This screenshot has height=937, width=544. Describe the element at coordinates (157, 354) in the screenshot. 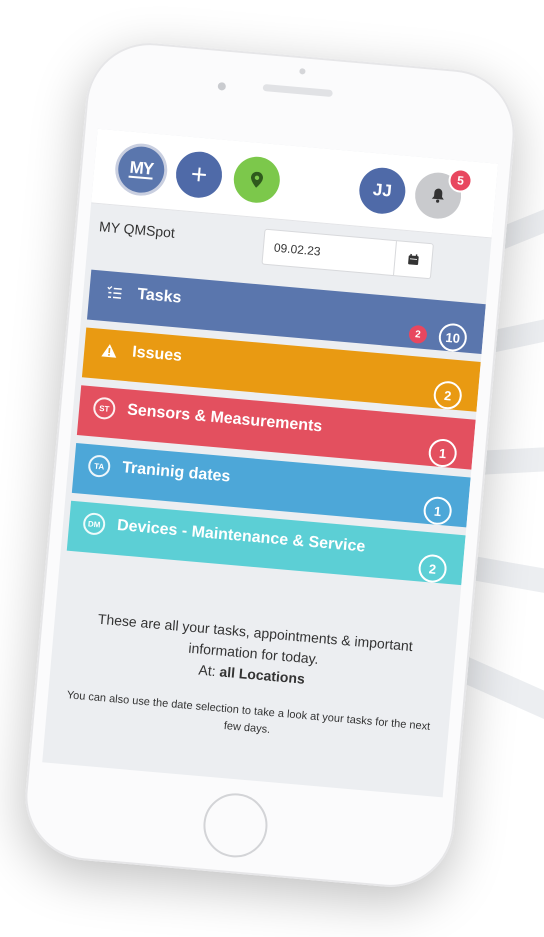

I see `category-label: Issues` at that location.